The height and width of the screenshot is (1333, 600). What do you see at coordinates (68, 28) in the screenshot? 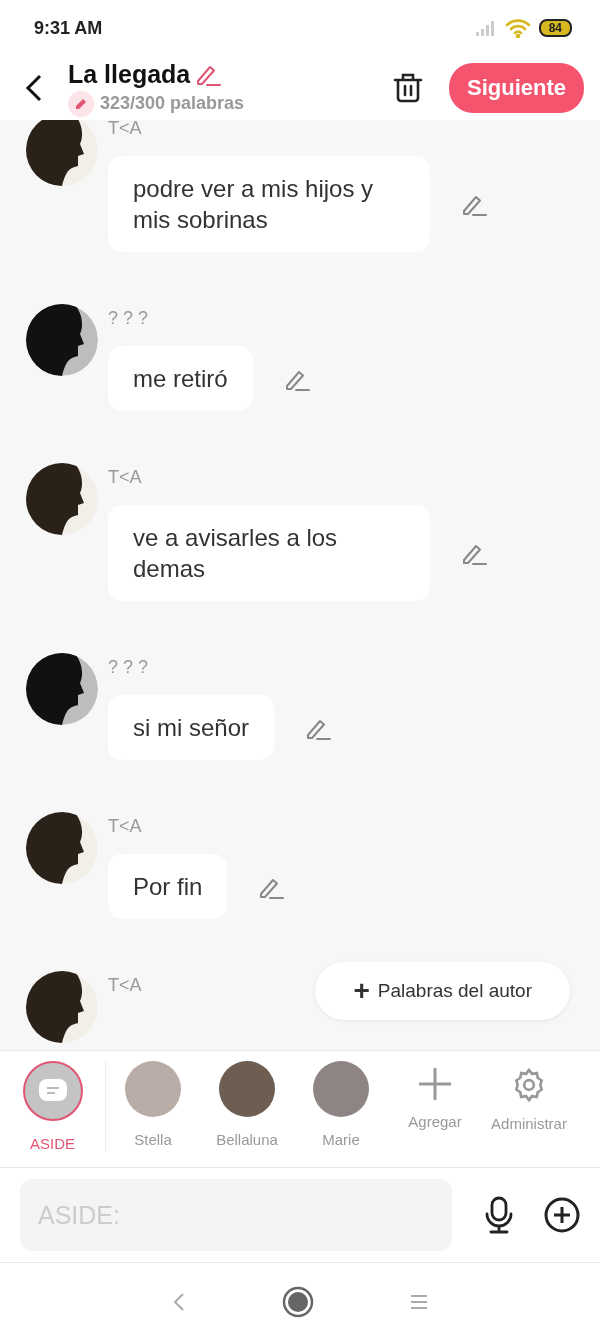
I see `status-time: 9:31 AM` at bounding box center [68, 28].